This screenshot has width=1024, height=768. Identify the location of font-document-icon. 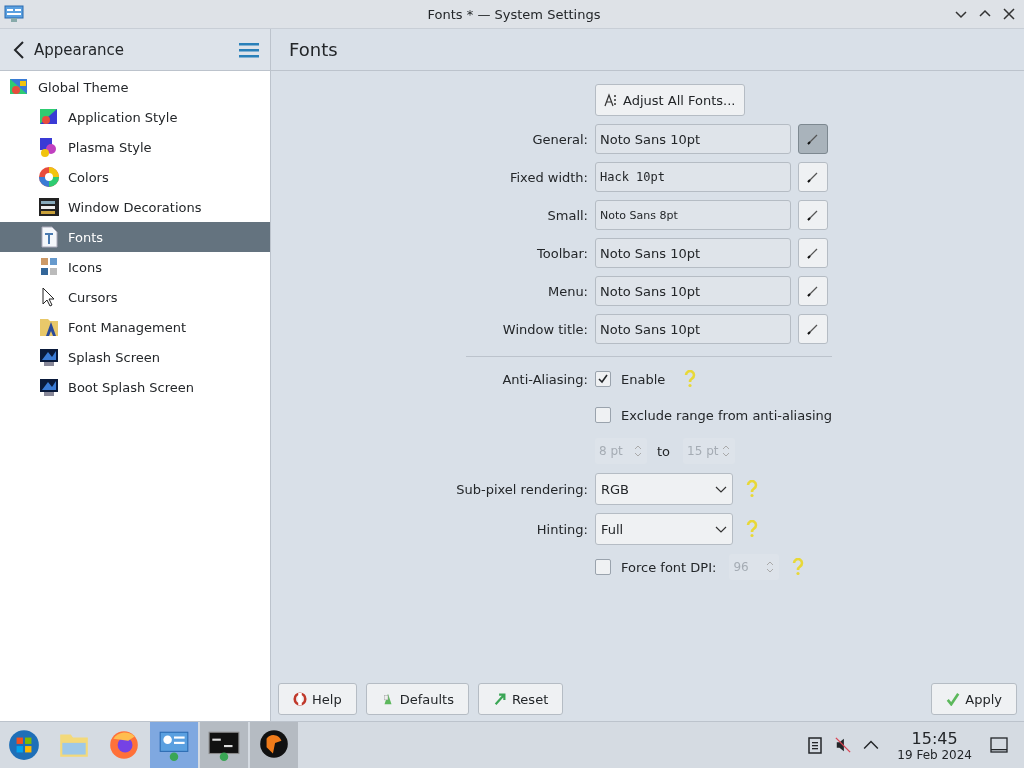
(49, 237).